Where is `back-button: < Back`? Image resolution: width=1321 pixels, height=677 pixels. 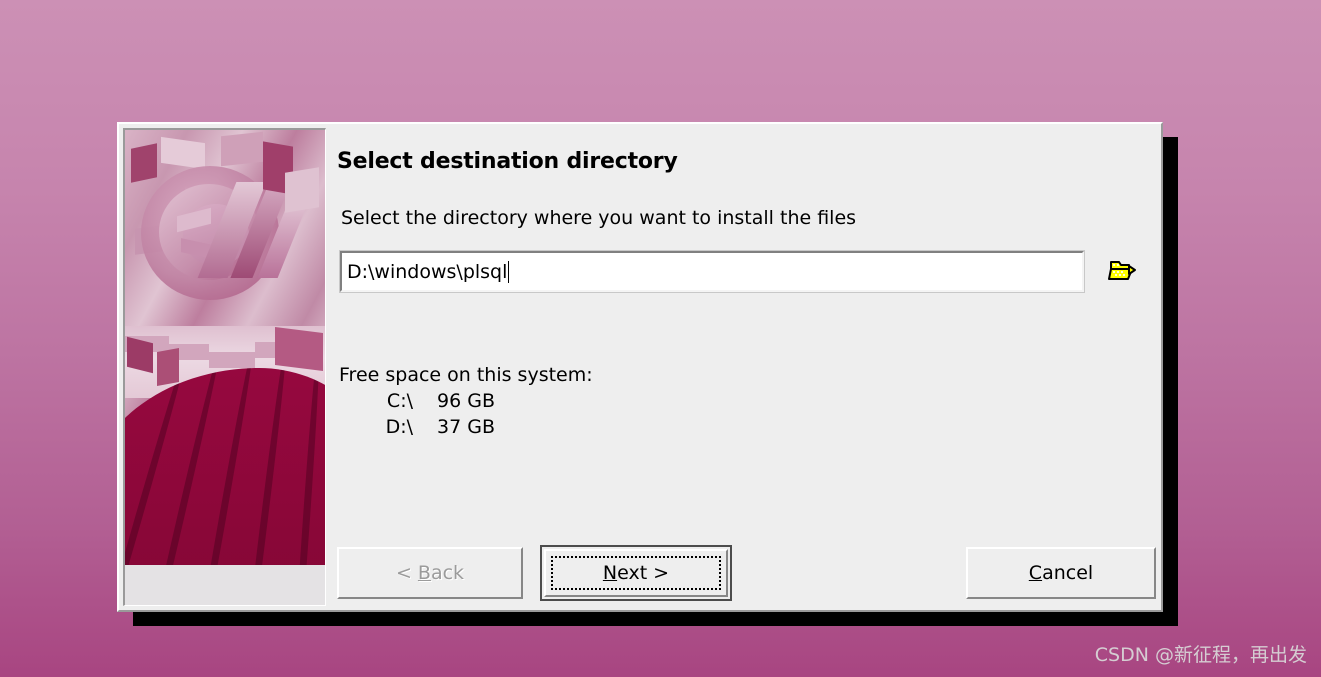 back-button: < Back is located at coordinates (430, 573).